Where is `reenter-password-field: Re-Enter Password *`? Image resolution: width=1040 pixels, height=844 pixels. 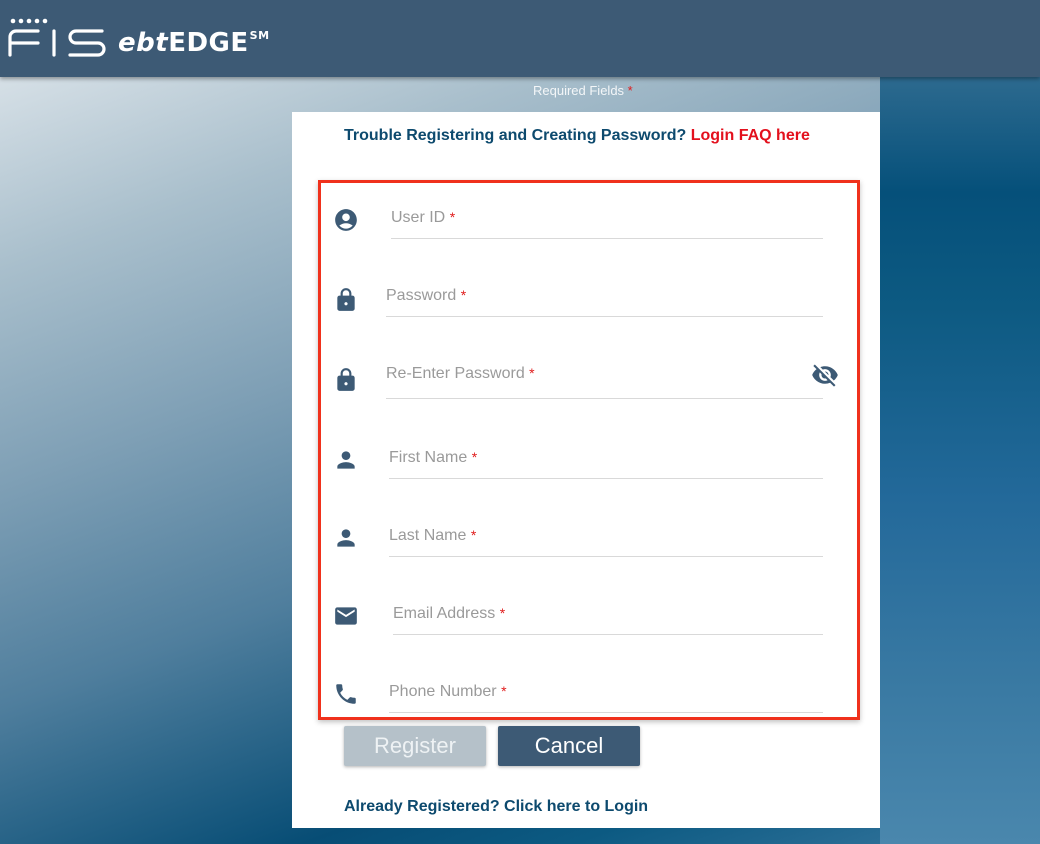 reenter-password-field: Re-Enter Password * is located at coordinates (589, 379).